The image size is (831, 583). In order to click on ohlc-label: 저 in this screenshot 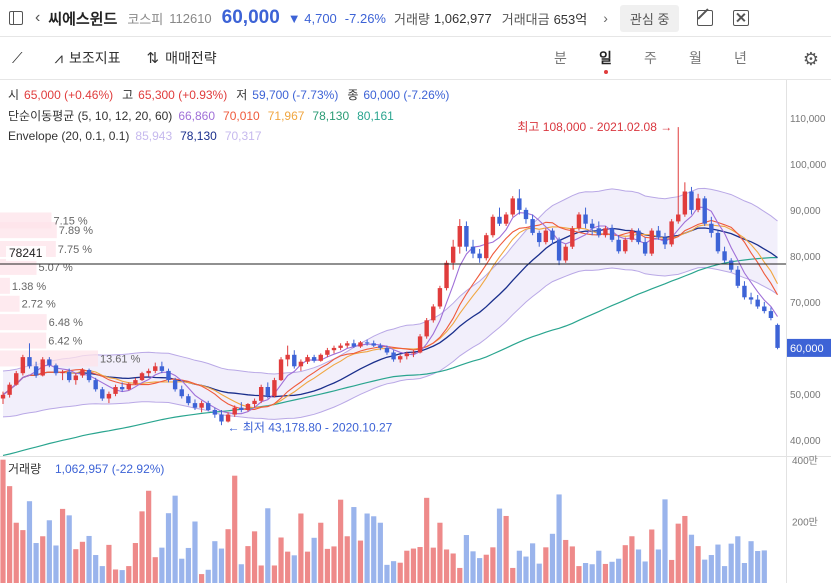, I will do `click(241, 95)`.